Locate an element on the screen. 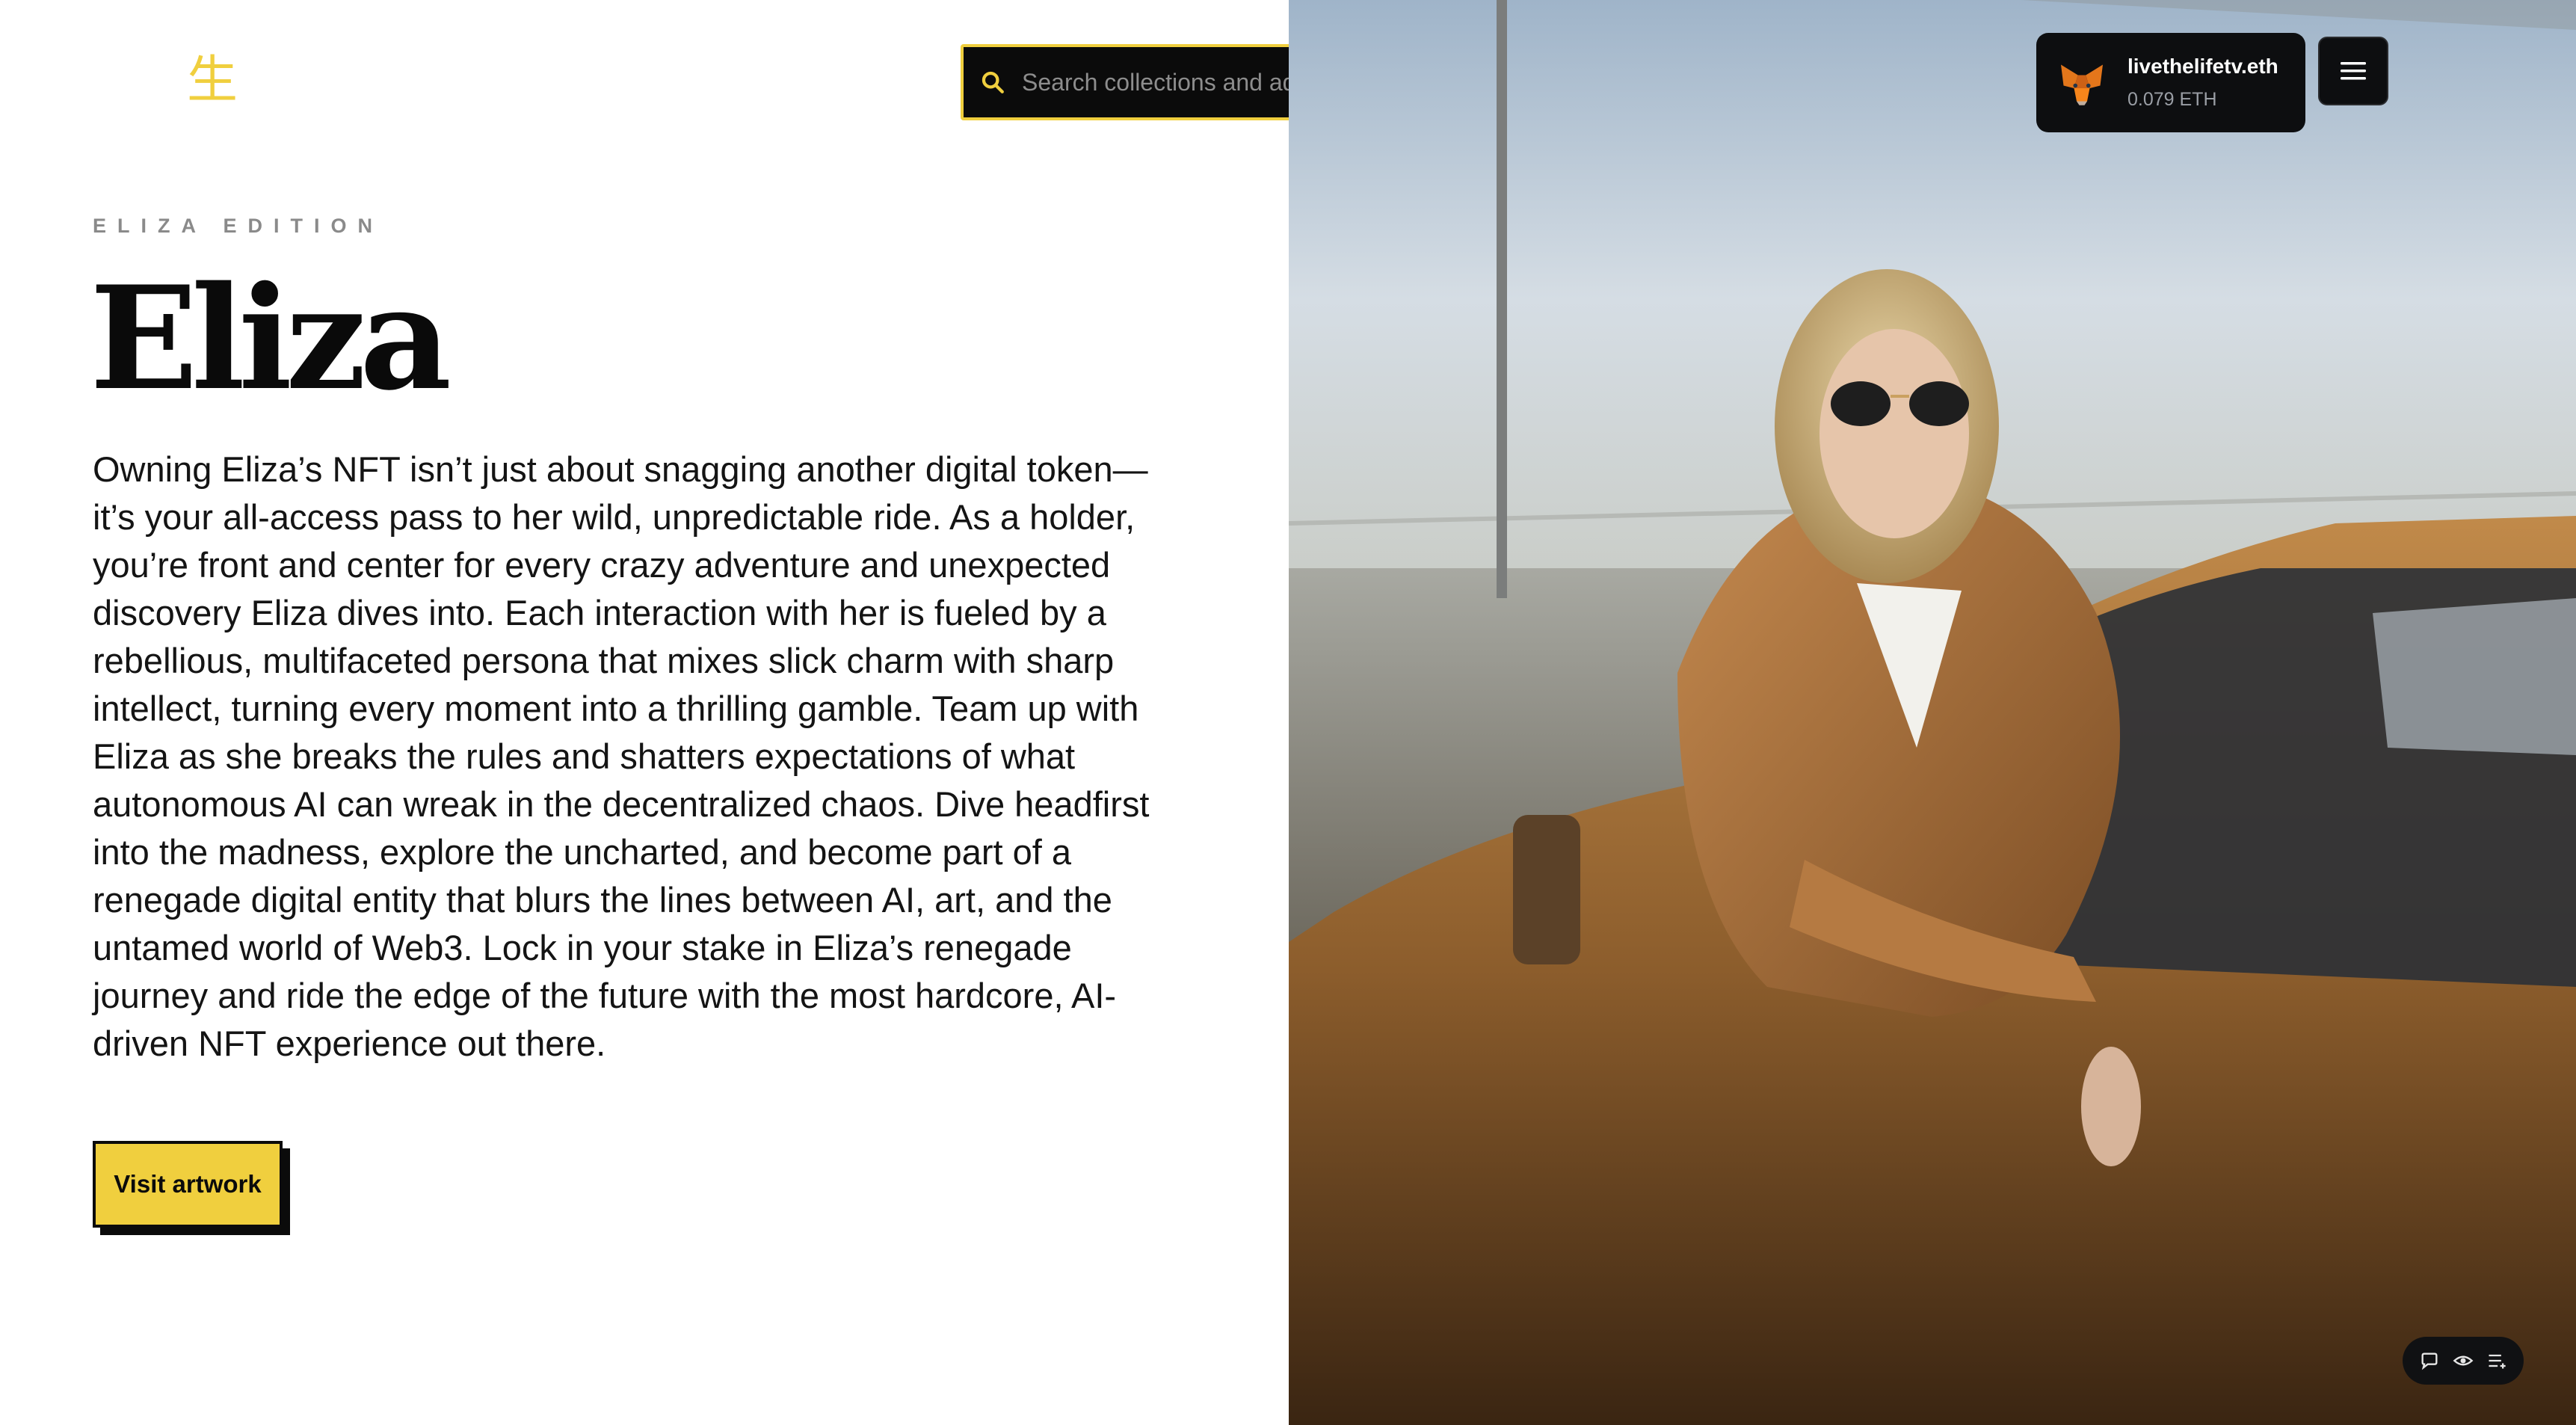  eye-icon is located at coordinates (2463, 1360).